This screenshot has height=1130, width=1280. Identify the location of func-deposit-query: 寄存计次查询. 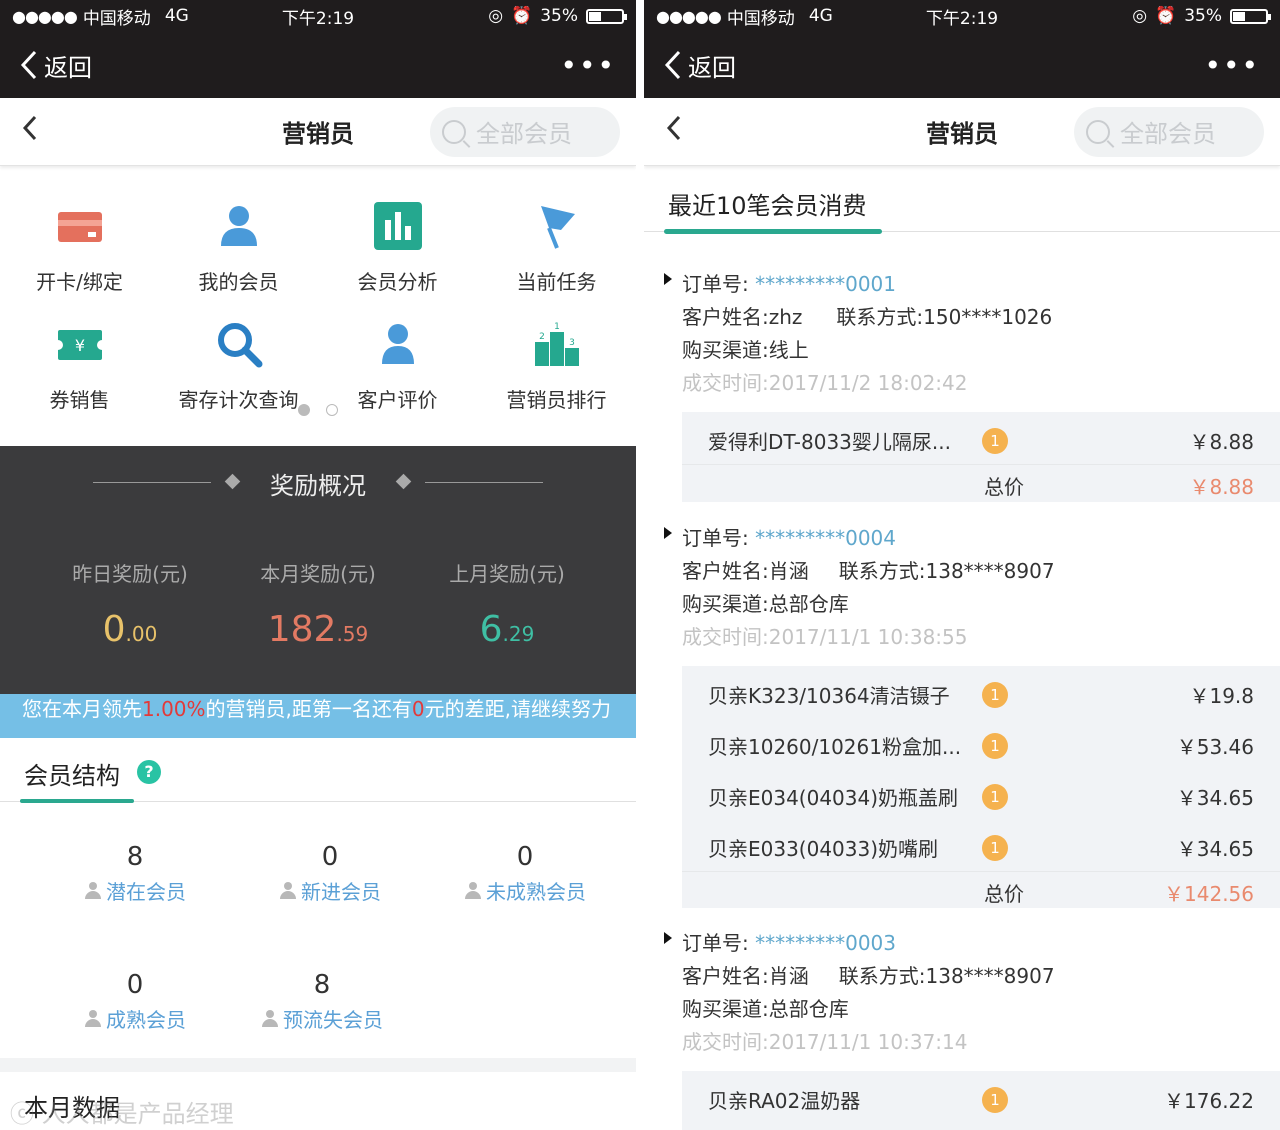
(238, 365).